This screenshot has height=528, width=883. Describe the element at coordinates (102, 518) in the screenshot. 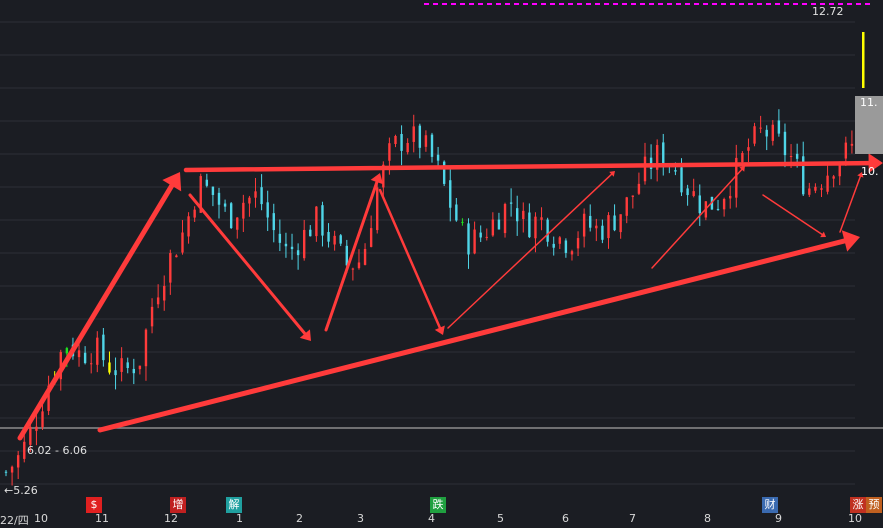

I see `x-tick-label: 11` at that location.